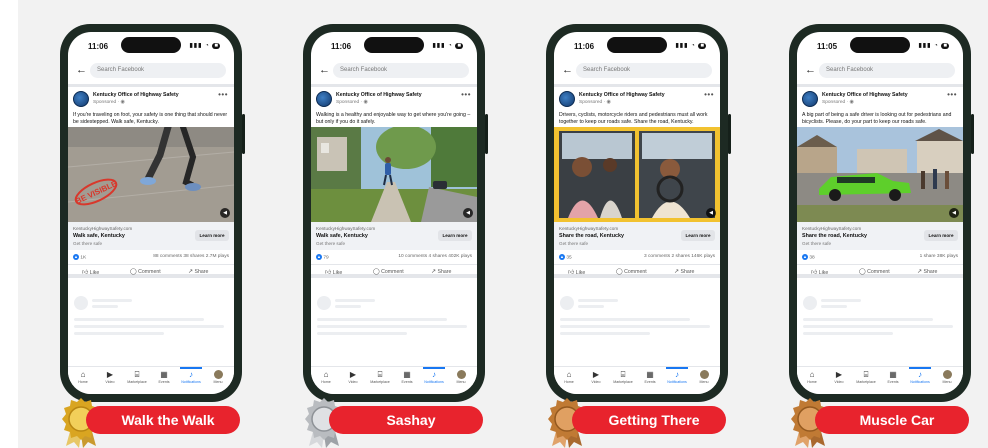 This screenshot has height=448, width=988. Describe the element at coordinates (352, 102) in the screenshot. I see `sponsored-label: Sponsored · ◉` at that location.